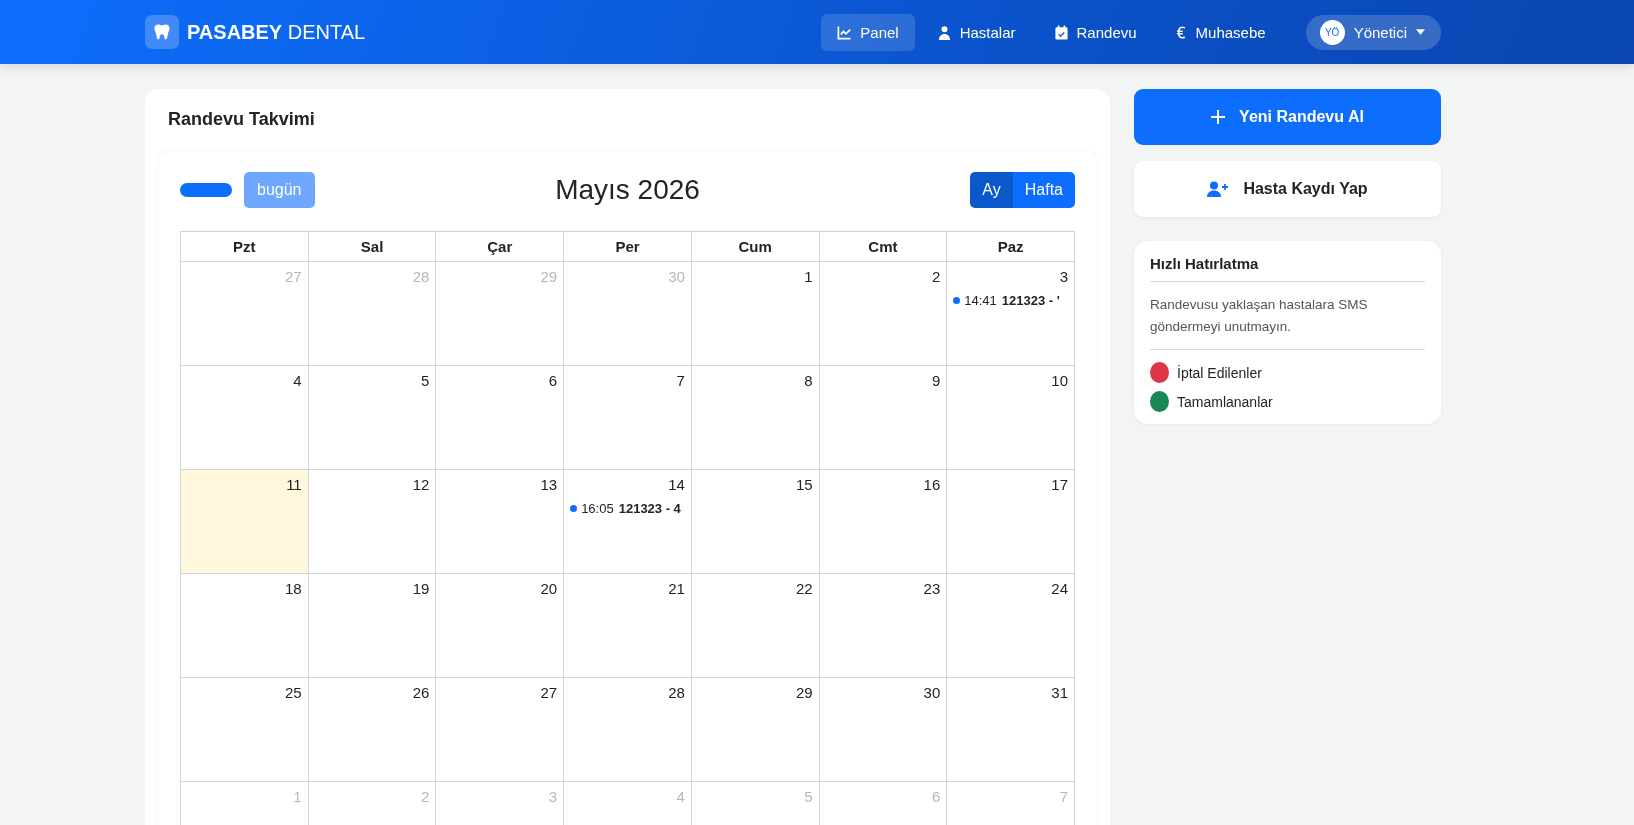 This screenshot has height=825, width=1634. I want to click on weekday-header: Sal, so click(372, 247).